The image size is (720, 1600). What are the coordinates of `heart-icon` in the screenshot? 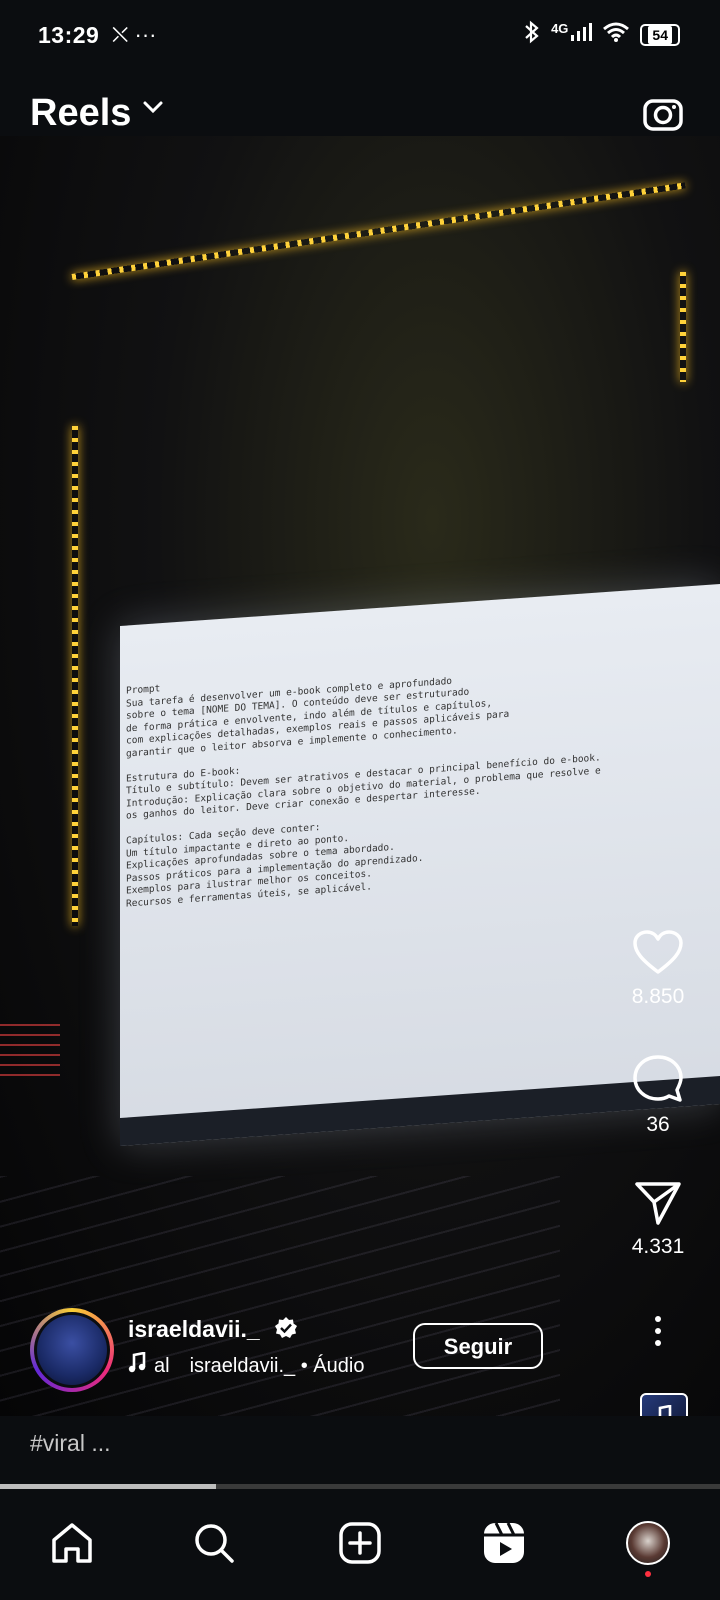 It's located at (658, 955).